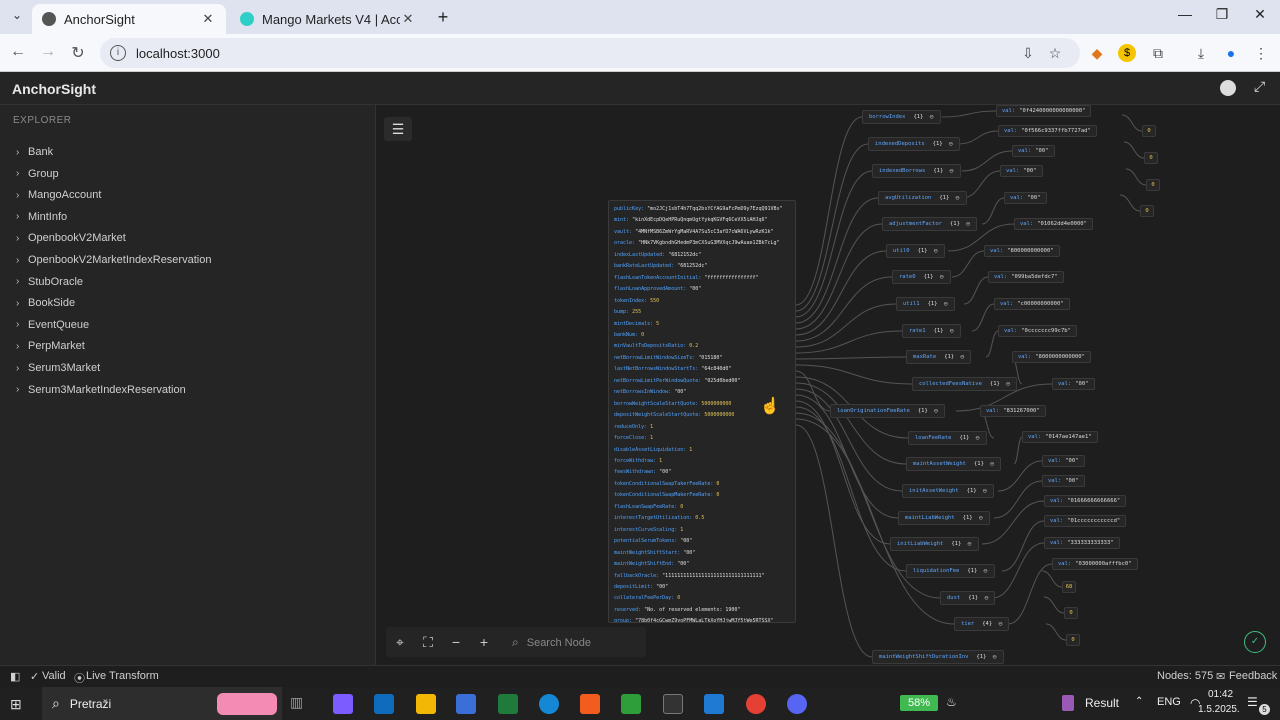 This screenshot has height=720, width=1280. I want to click on reload-icon: ↻, so click(78, 53).